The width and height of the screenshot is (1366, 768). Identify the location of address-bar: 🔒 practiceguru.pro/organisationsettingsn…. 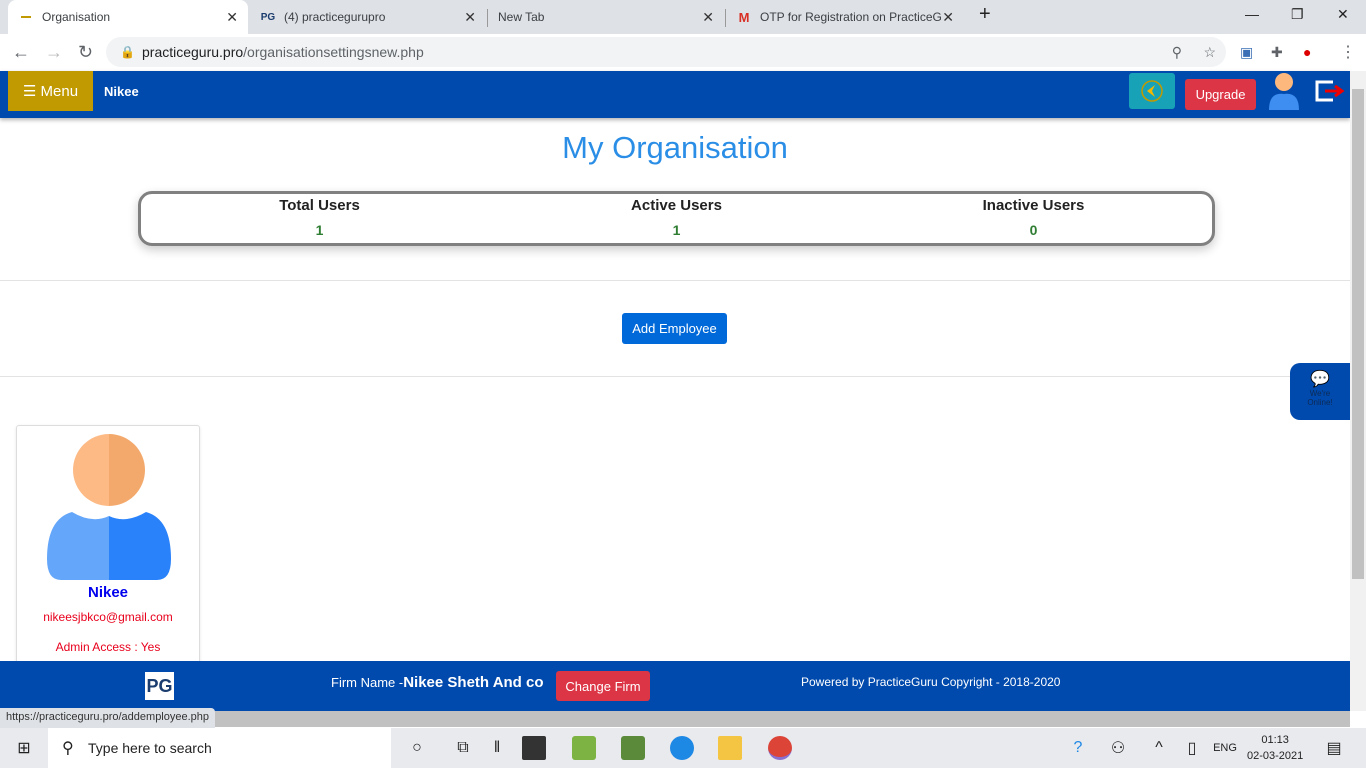
(666, 52).